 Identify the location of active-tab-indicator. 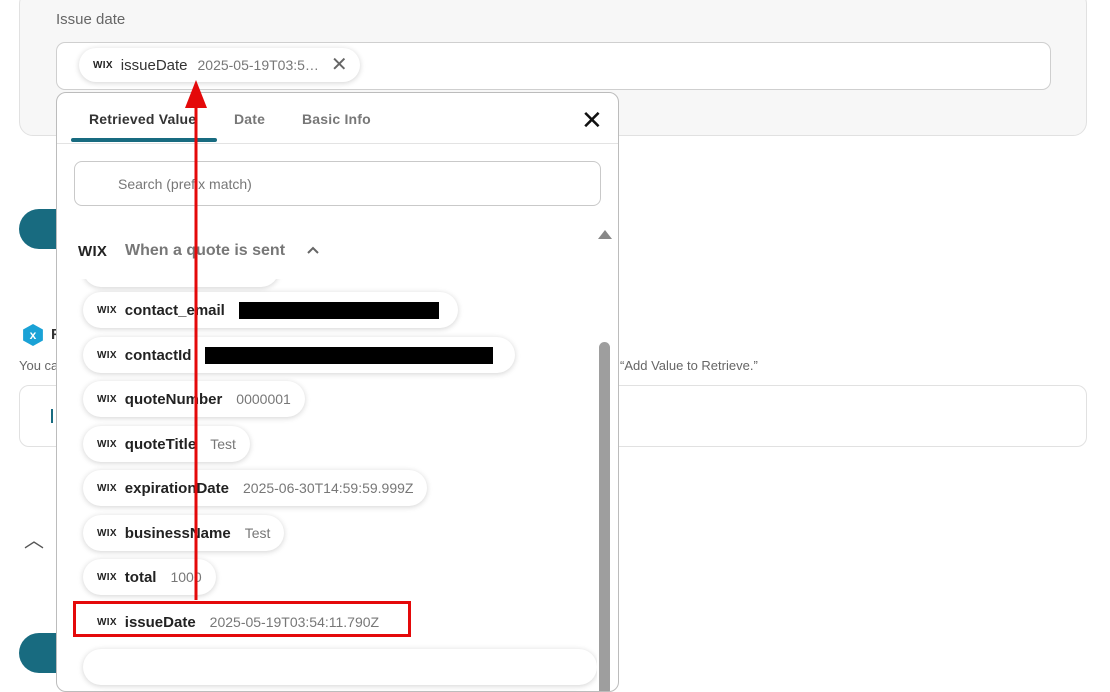
(144, 140).